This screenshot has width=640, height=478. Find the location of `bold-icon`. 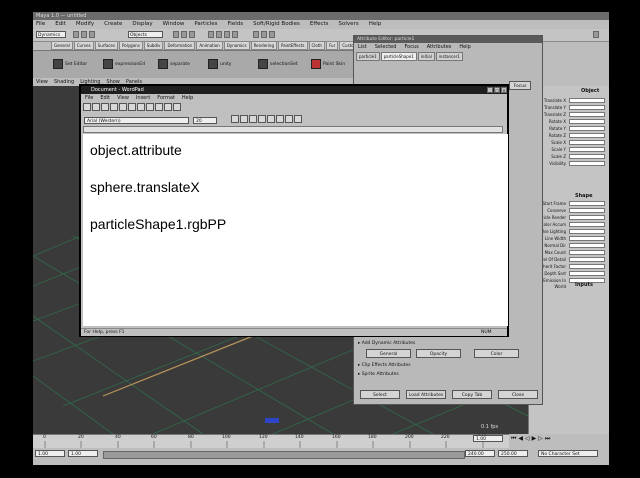

bold-icon is located at coordinates (235, 119).